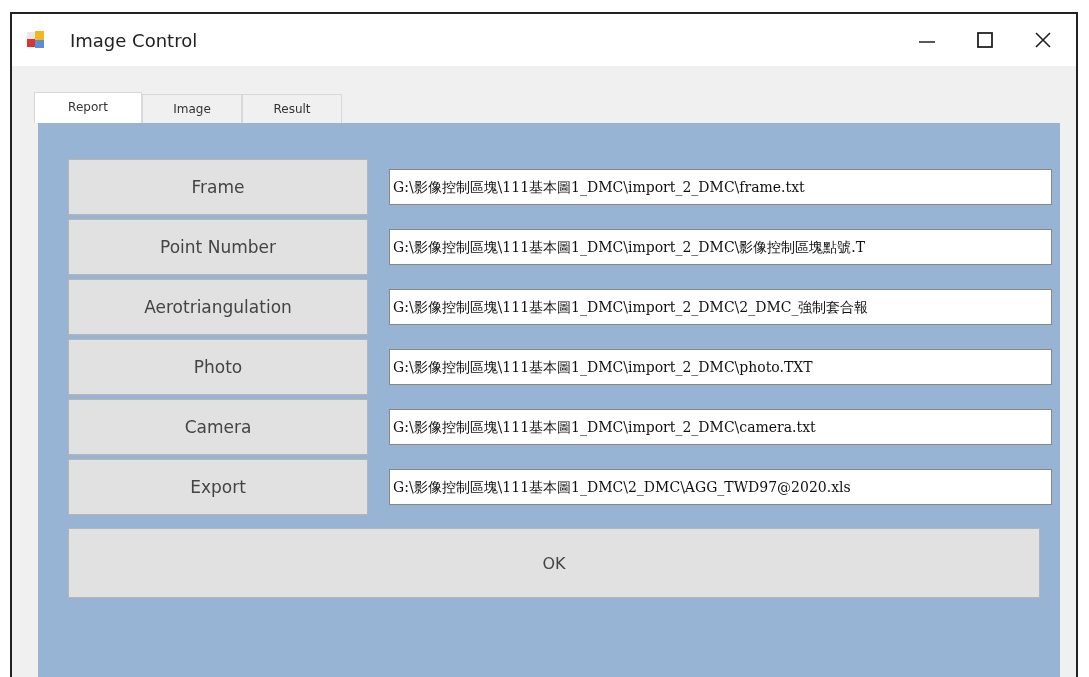 This screenshot has width=1089, height=677. I want to click on ok-button: OK, so click(554, 563).